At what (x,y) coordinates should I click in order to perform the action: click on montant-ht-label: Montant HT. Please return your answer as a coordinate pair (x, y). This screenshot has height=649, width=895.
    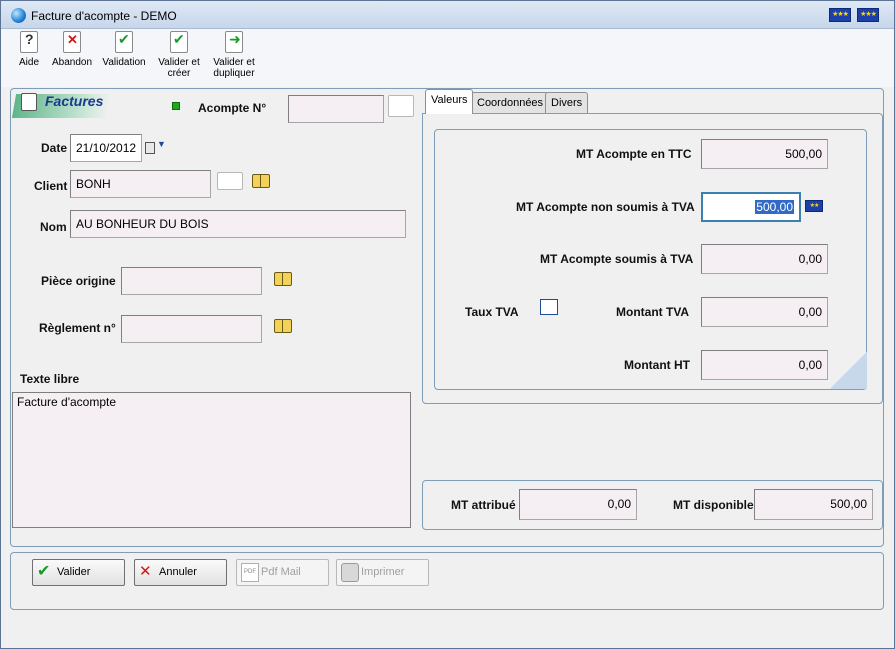
    Looking at the image, I should click on (657, 365).